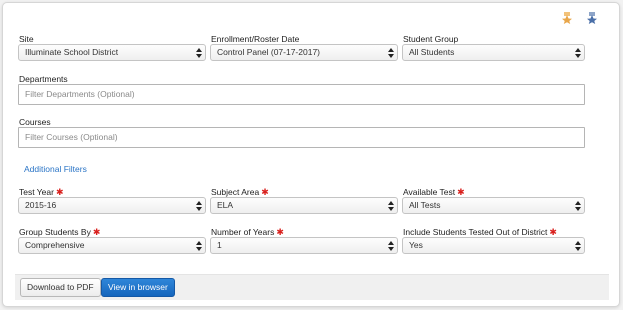 This screenshot has width=623, height=310. Describe the element at coordinates (432, 52) in the screenshot. I see `student-group-value: All Students` at that location.